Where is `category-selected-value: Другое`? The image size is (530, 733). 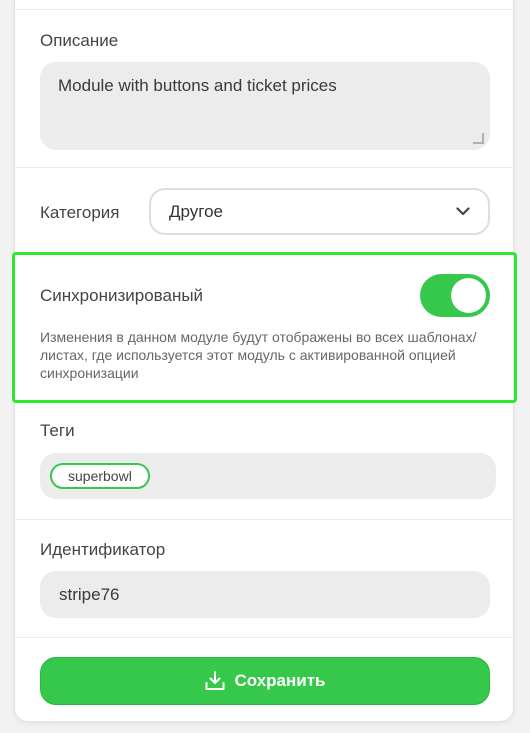
category-selected-value: Другое is located at coordinates (196, 211).